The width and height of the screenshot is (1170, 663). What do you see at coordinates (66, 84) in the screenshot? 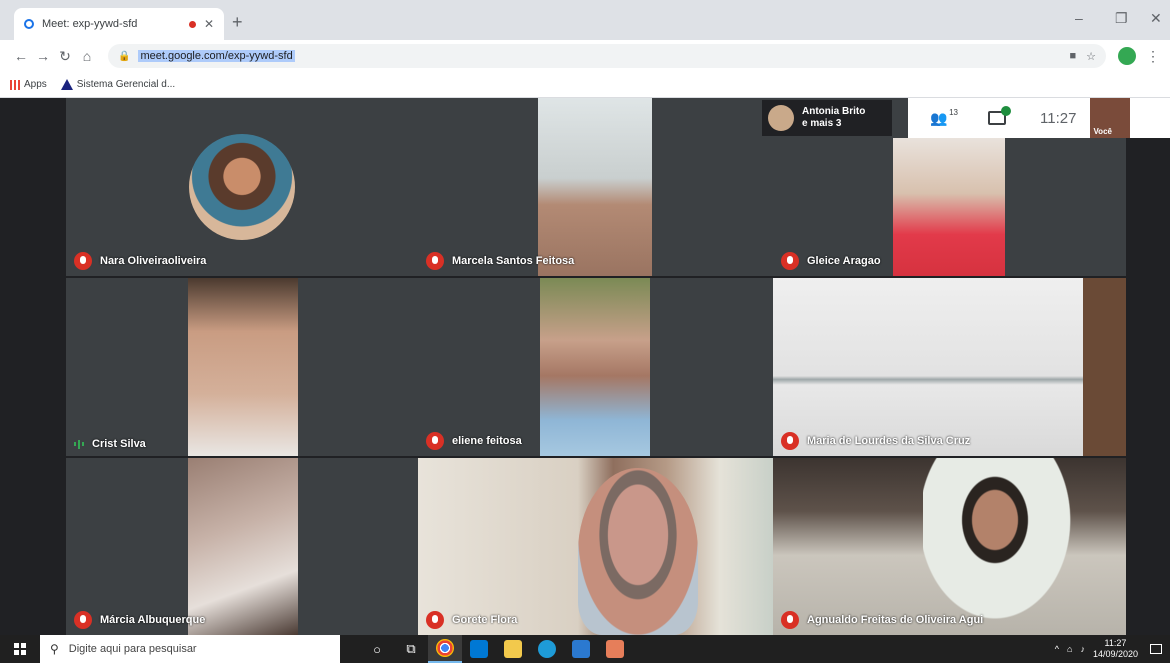
I see `sistema-logo-icon` at bounding box center [66, 84].